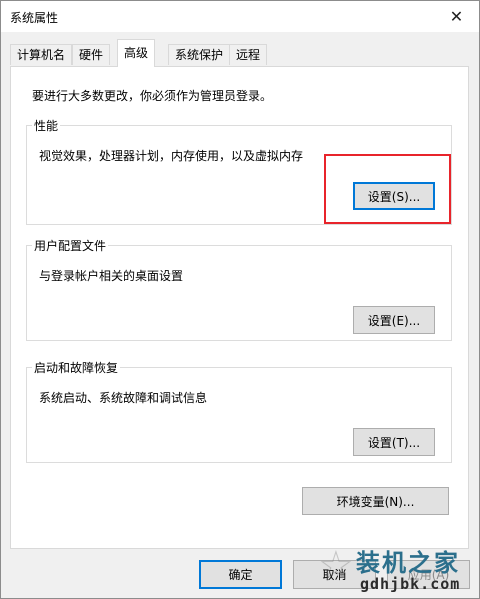 The height and width of the screenshot is (599, 480). What do you see at coordinates (41, 54) in the screenshot?
I see `tab-computer-name: 计算机名` at bounding box center [41, 54].